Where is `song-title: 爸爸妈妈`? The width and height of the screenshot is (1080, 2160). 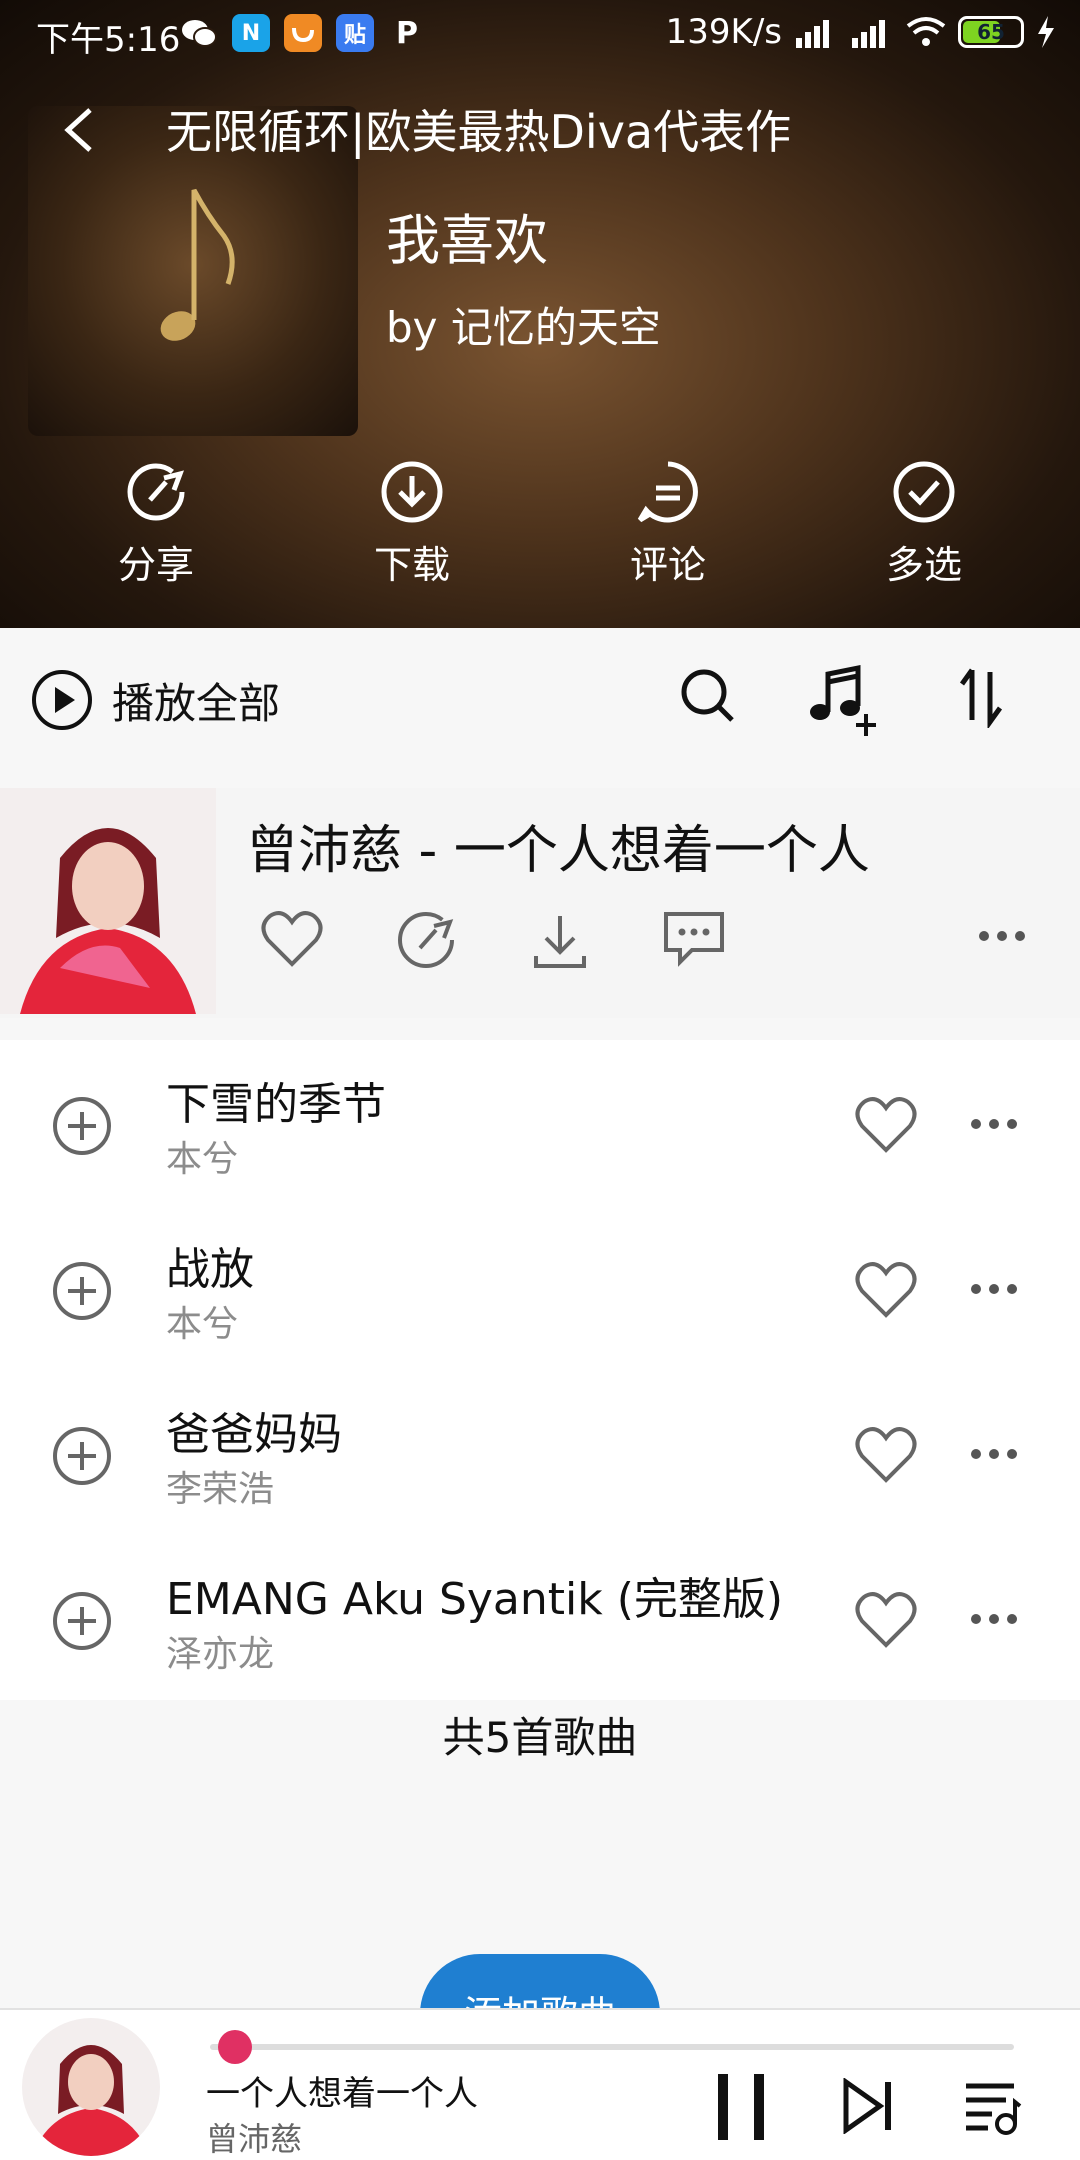
song-title: 爸爸妈妈 is located at coordinates (254, 1434).